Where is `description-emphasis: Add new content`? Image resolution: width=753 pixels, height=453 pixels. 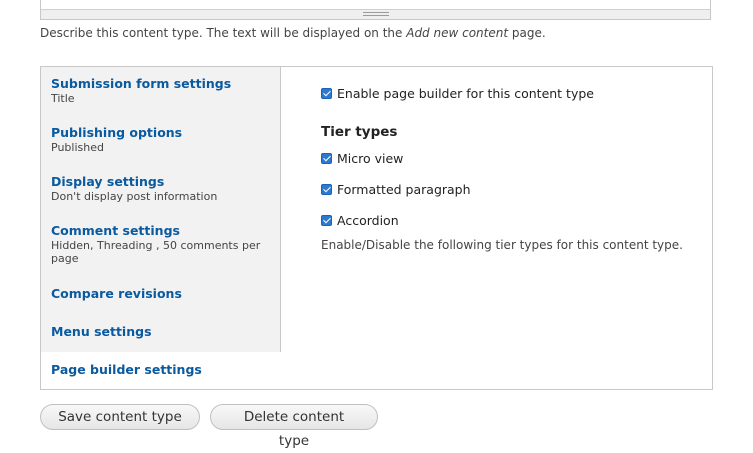 description-emphasis: Add new content is located at coordinates (457, 33).